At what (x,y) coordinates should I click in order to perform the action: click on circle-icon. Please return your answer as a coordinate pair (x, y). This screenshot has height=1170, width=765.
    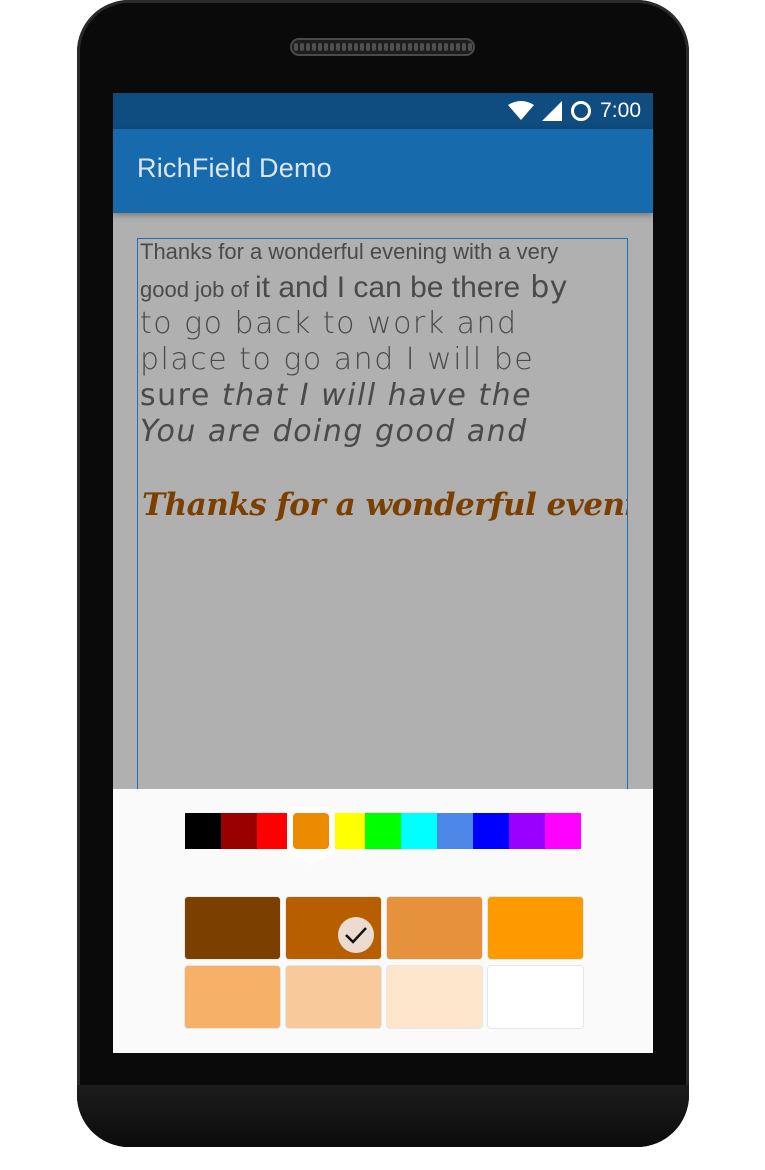
    Looking at the image, I should click on (581, 111).